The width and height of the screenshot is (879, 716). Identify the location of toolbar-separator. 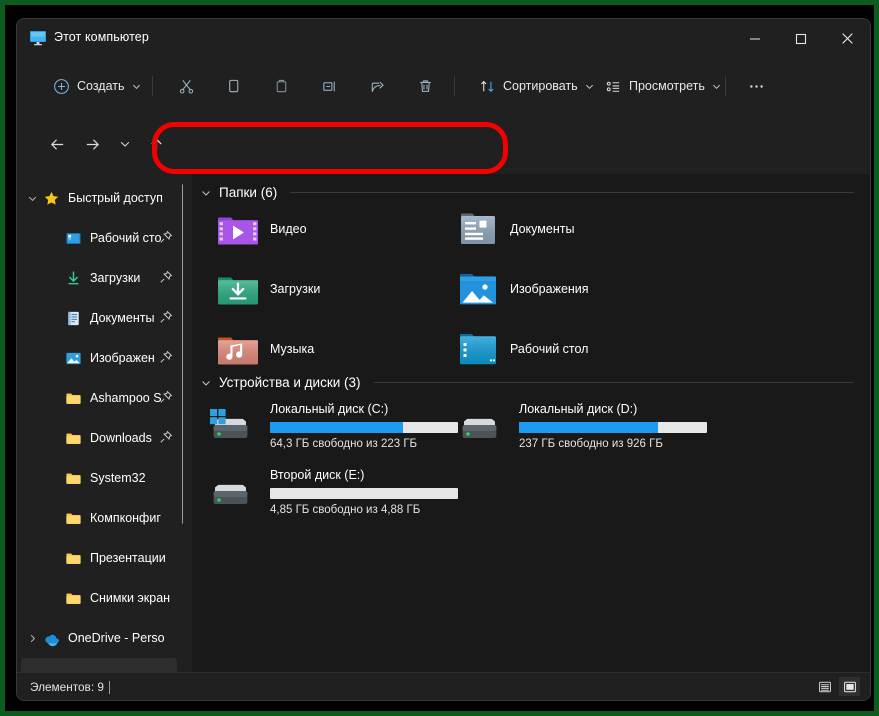
(152, 86).